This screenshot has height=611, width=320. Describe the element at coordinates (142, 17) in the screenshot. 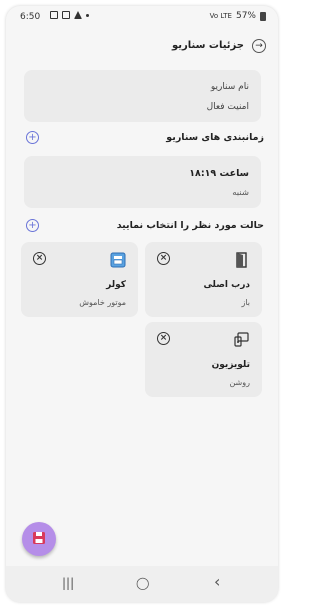

I see `status-bar: 6:50 Vo LTE 57%` at that location.